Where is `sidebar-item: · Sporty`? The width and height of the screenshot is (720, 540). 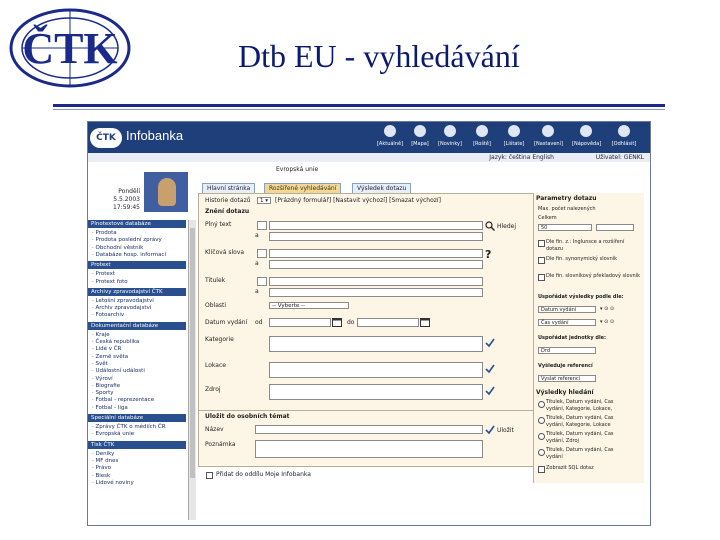 sidebar-item: · Sporty is located at coordinates (103, 393).